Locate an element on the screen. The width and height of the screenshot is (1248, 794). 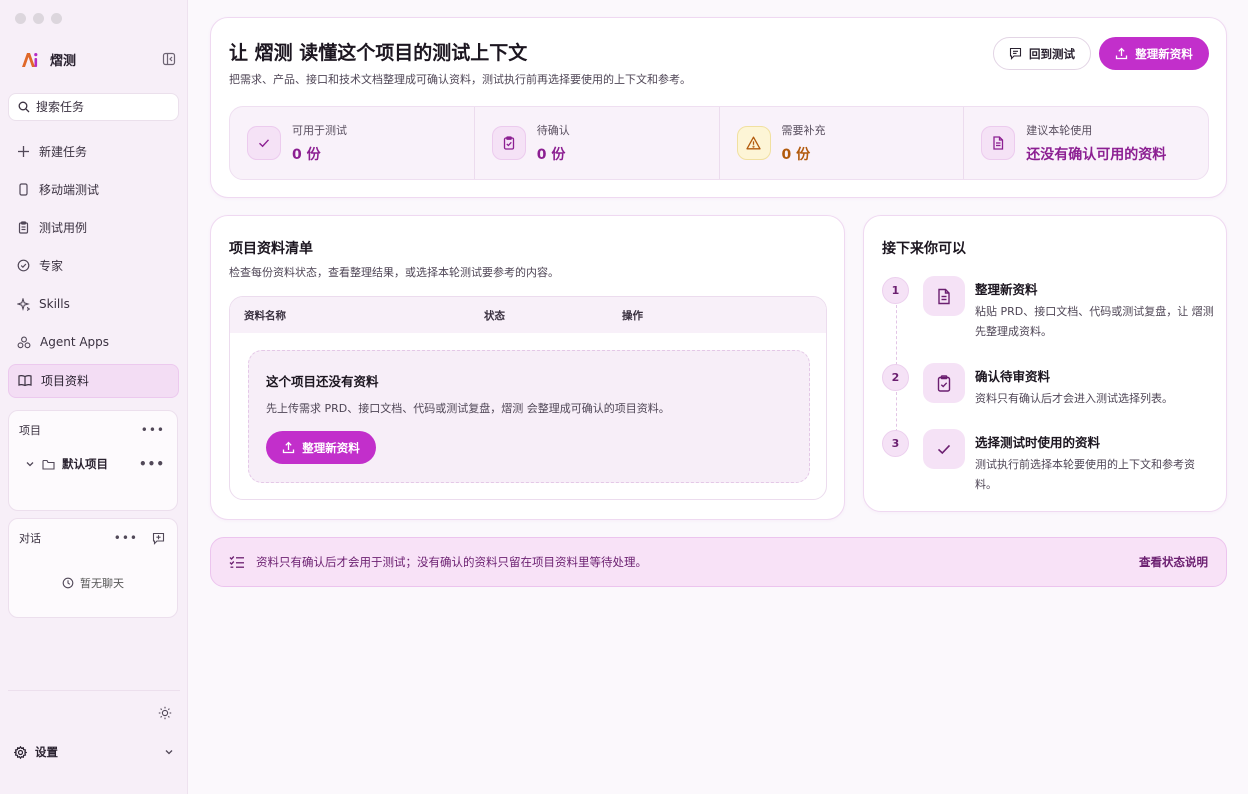
banner-text: 资料只有确认后才会用于测试；没有确认的资料只留在项目资料里等待处理。 is located at coordinates (451, 562).